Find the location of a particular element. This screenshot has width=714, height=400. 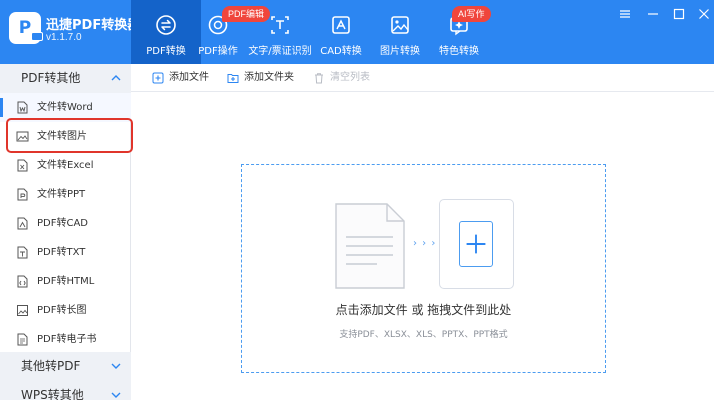

sidebar-group-wps-to-other: WPS转其他 is located at coordinates (65, 390).